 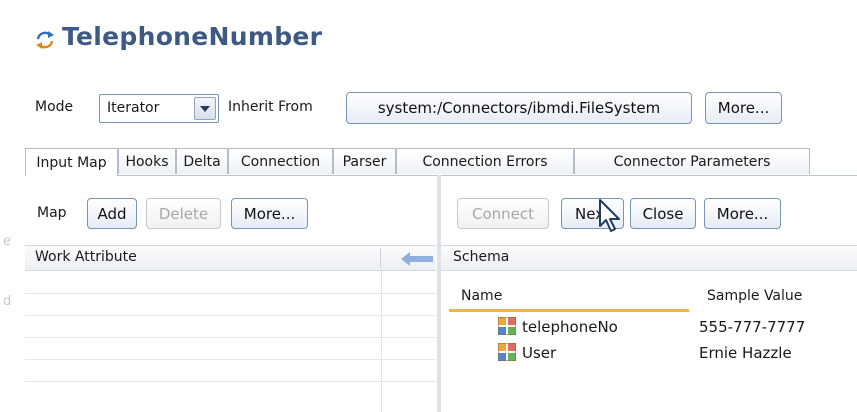 What do you see at coordinates (569, 310) in the screenshot?
I see `sort-indicator` at bounding box center [569, 310].